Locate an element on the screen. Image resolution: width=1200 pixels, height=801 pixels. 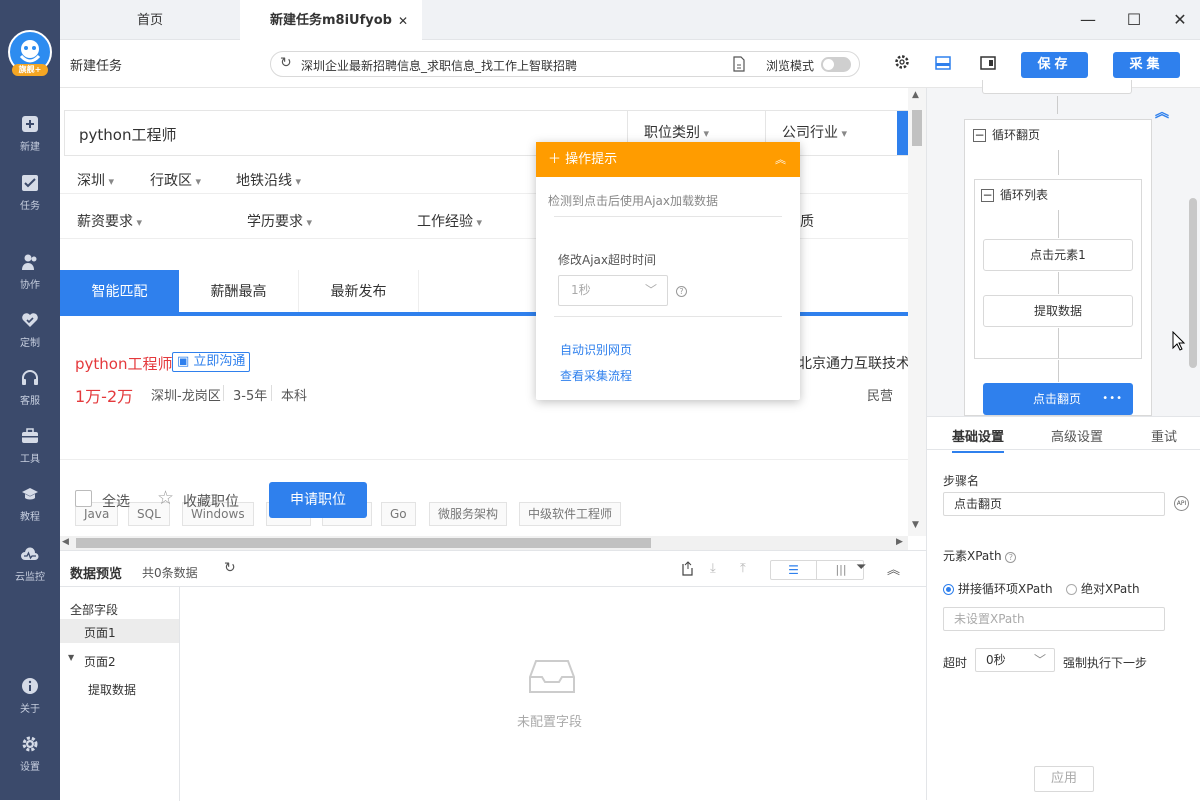
divider is located at coordinates (484, 459).